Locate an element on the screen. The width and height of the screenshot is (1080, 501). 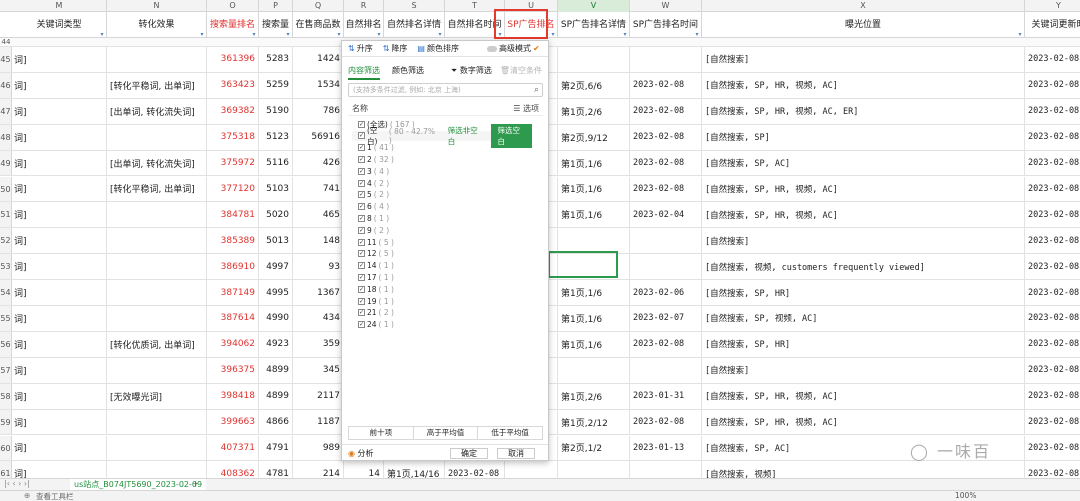
status-toolbar-label: 查看工具栏 is located at coordinates (55, 496).